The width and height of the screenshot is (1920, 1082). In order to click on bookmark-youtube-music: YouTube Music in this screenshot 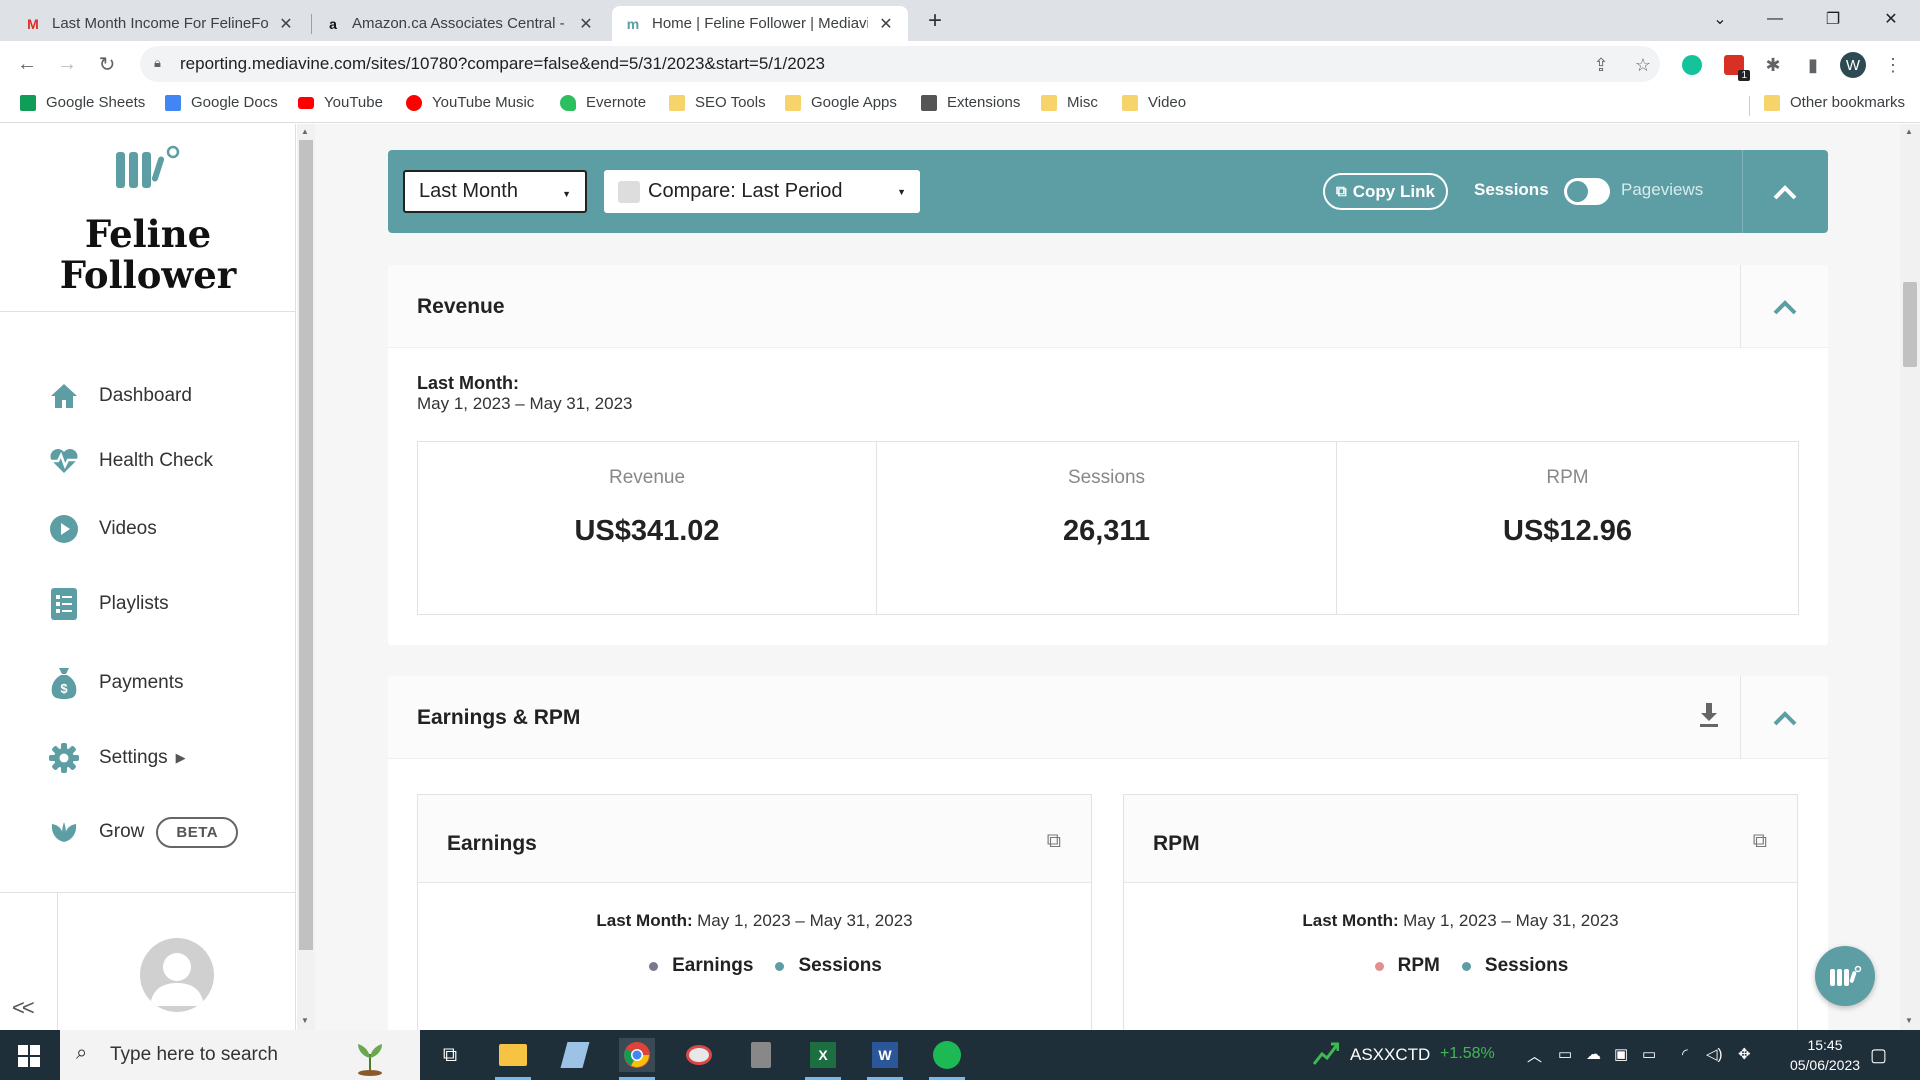, I will do `click(470, 102)`.